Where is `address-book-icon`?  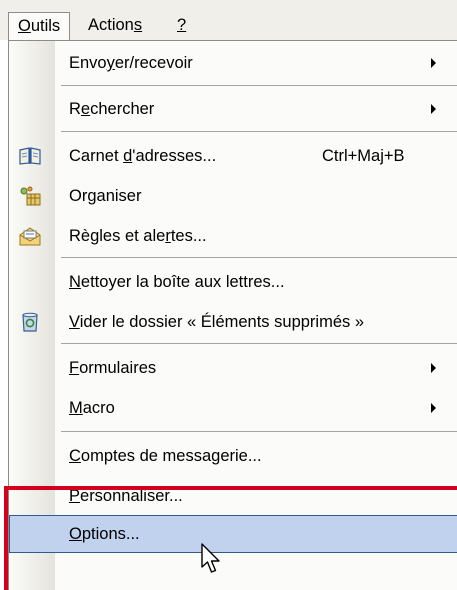 address-book-icon is located at coordinates (30, 156).